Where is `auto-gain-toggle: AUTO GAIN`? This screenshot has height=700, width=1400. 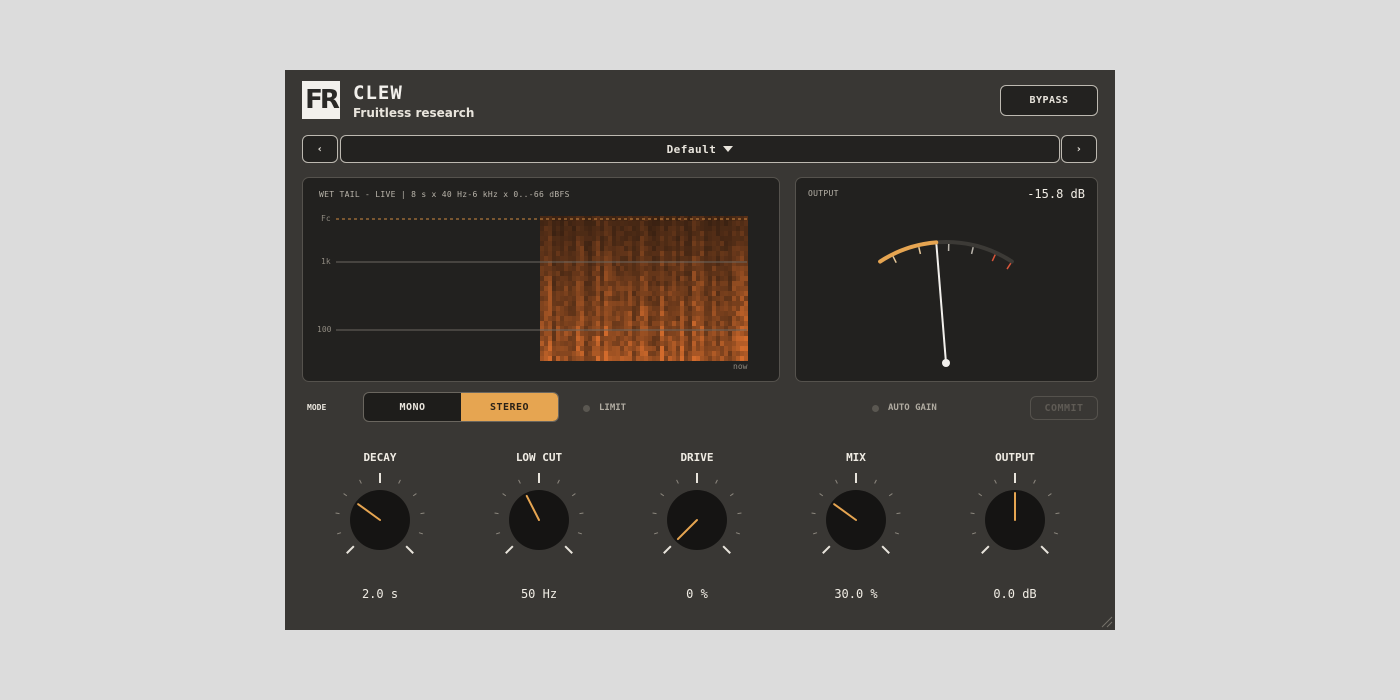
auto-gain-toggle: AUTO GAIN is located at coordinates (904, 408).